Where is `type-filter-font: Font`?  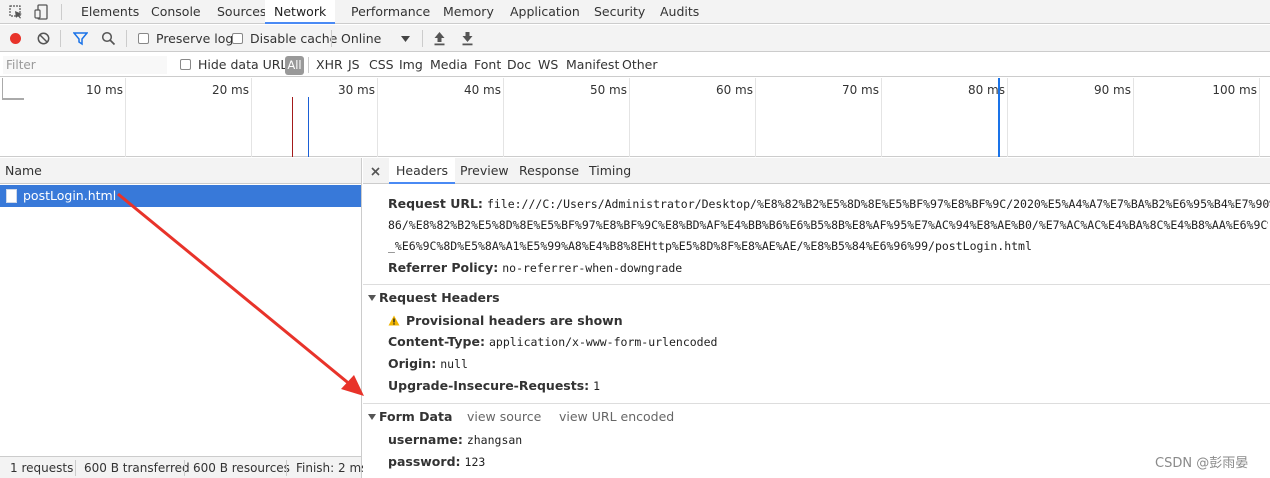
type-filter-font: Font is located at coordinates (487, 64).